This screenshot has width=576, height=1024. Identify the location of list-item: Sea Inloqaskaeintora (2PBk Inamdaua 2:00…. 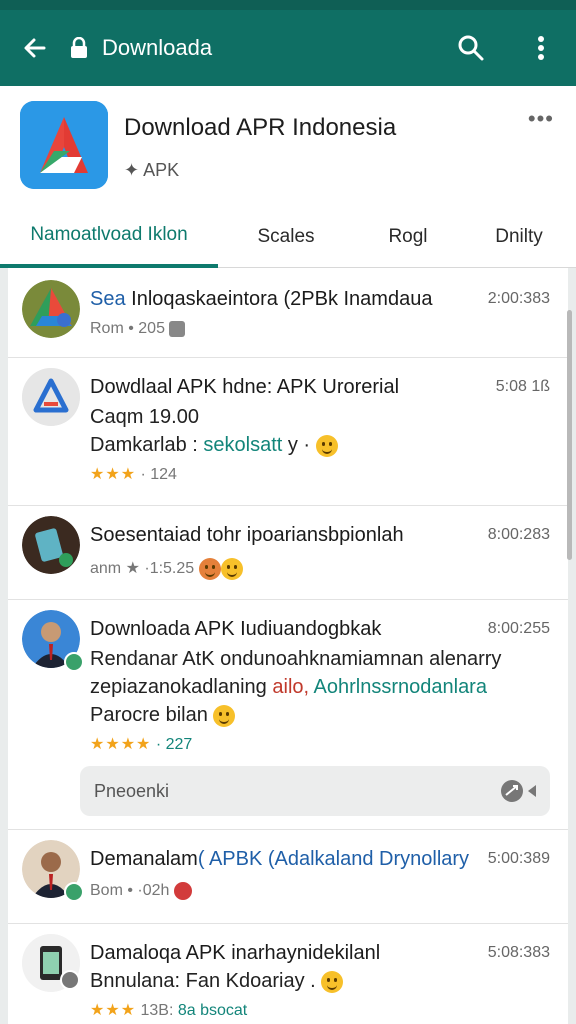
(288, 313).